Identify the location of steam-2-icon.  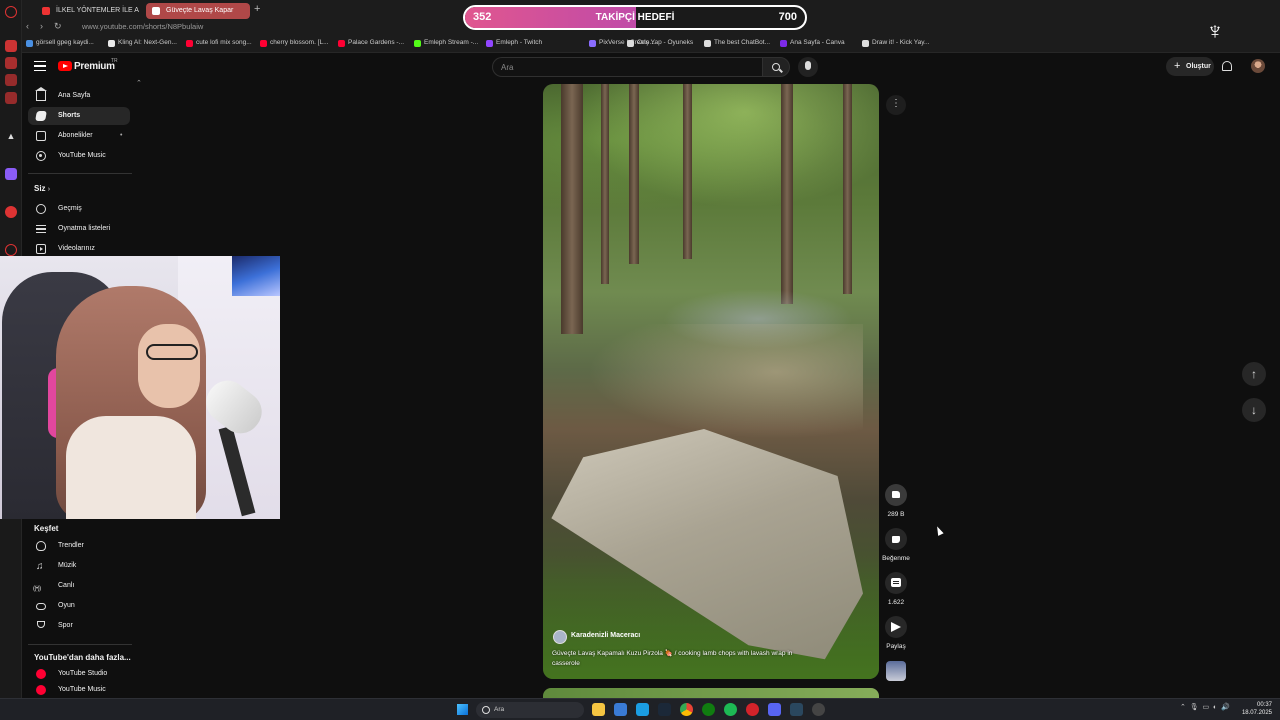
(796, 709).